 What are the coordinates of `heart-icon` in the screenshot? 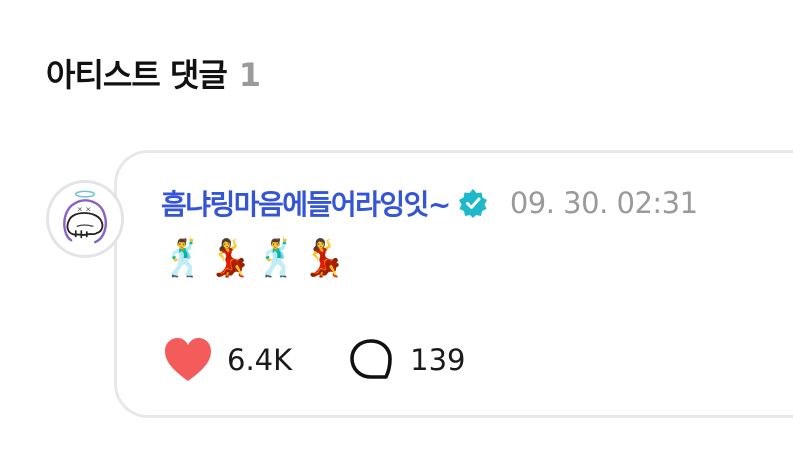 It's located at (188, 360).